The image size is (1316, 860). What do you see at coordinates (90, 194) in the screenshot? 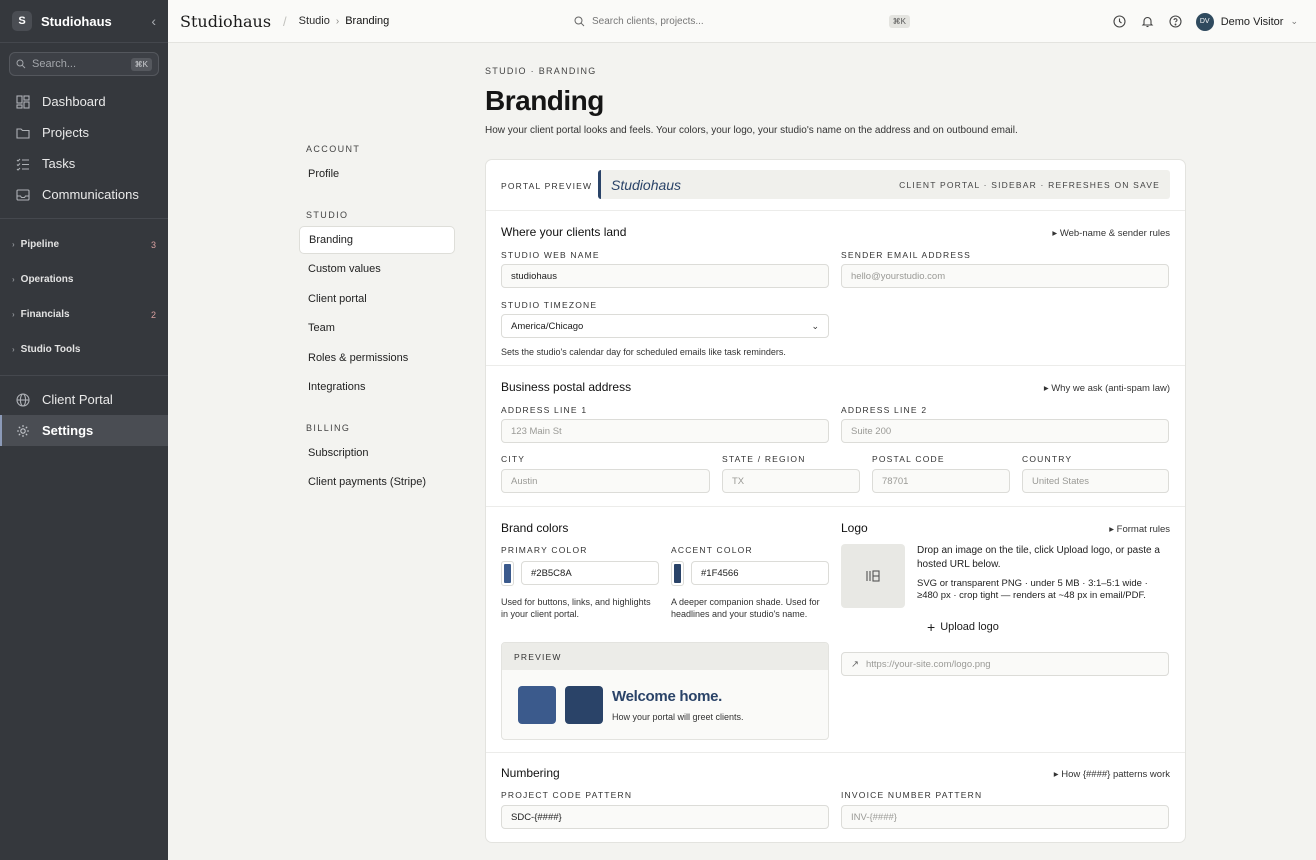
I see `sidebar-item-label: Communications` at bounding box center [90, 194].